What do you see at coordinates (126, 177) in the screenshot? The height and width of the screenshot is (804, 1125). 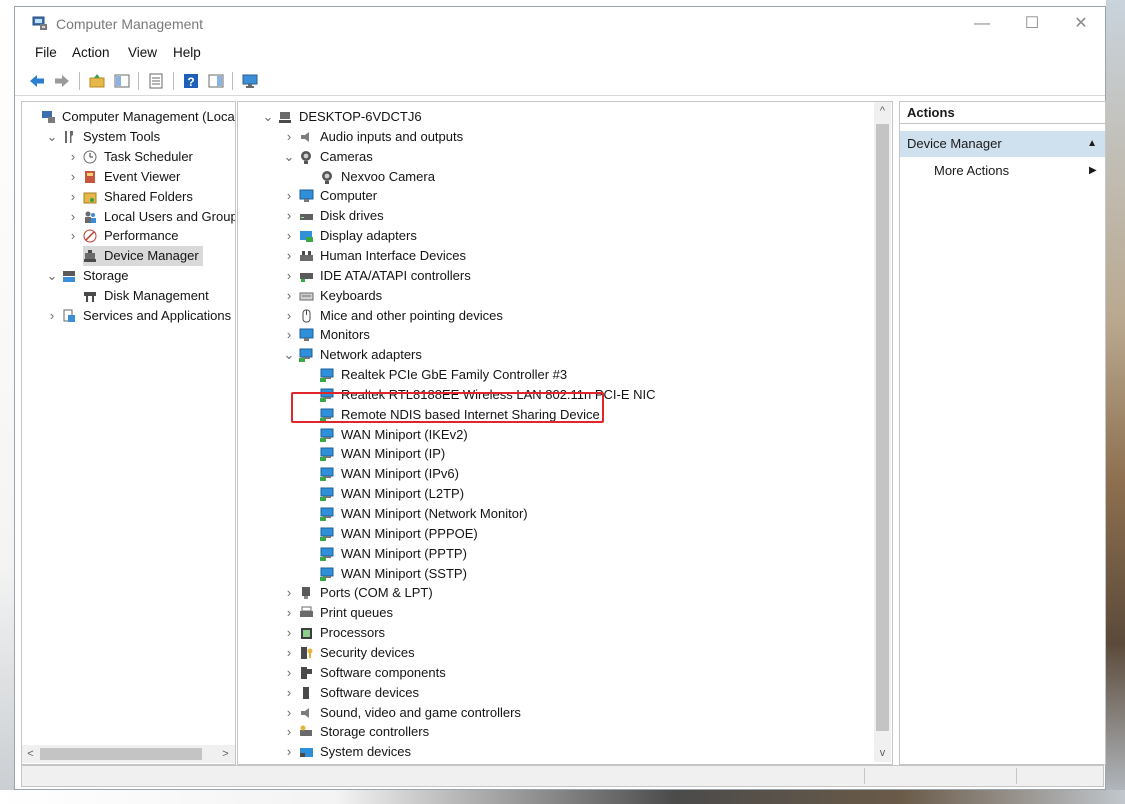 I see `tree-item: › Event Viewer` at bounding box center [126, 177].